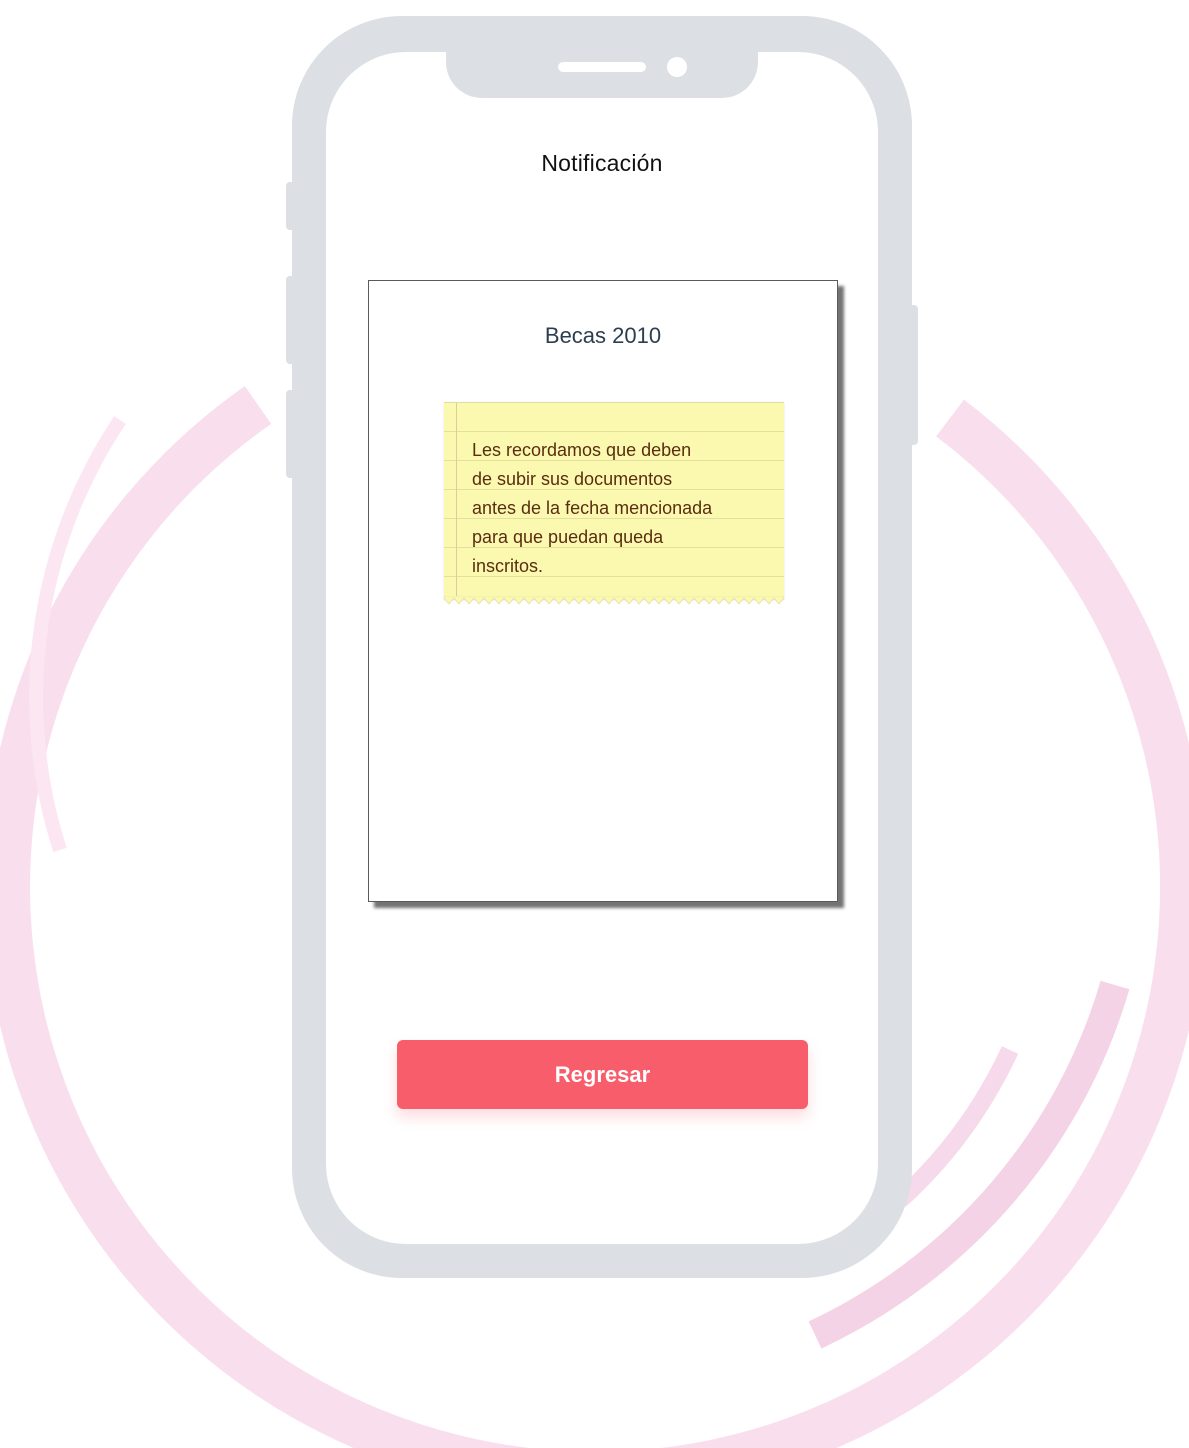 The width and height of the screenshot is (1189, 1448). I want to click on phone-power-button, so click(913, 375).